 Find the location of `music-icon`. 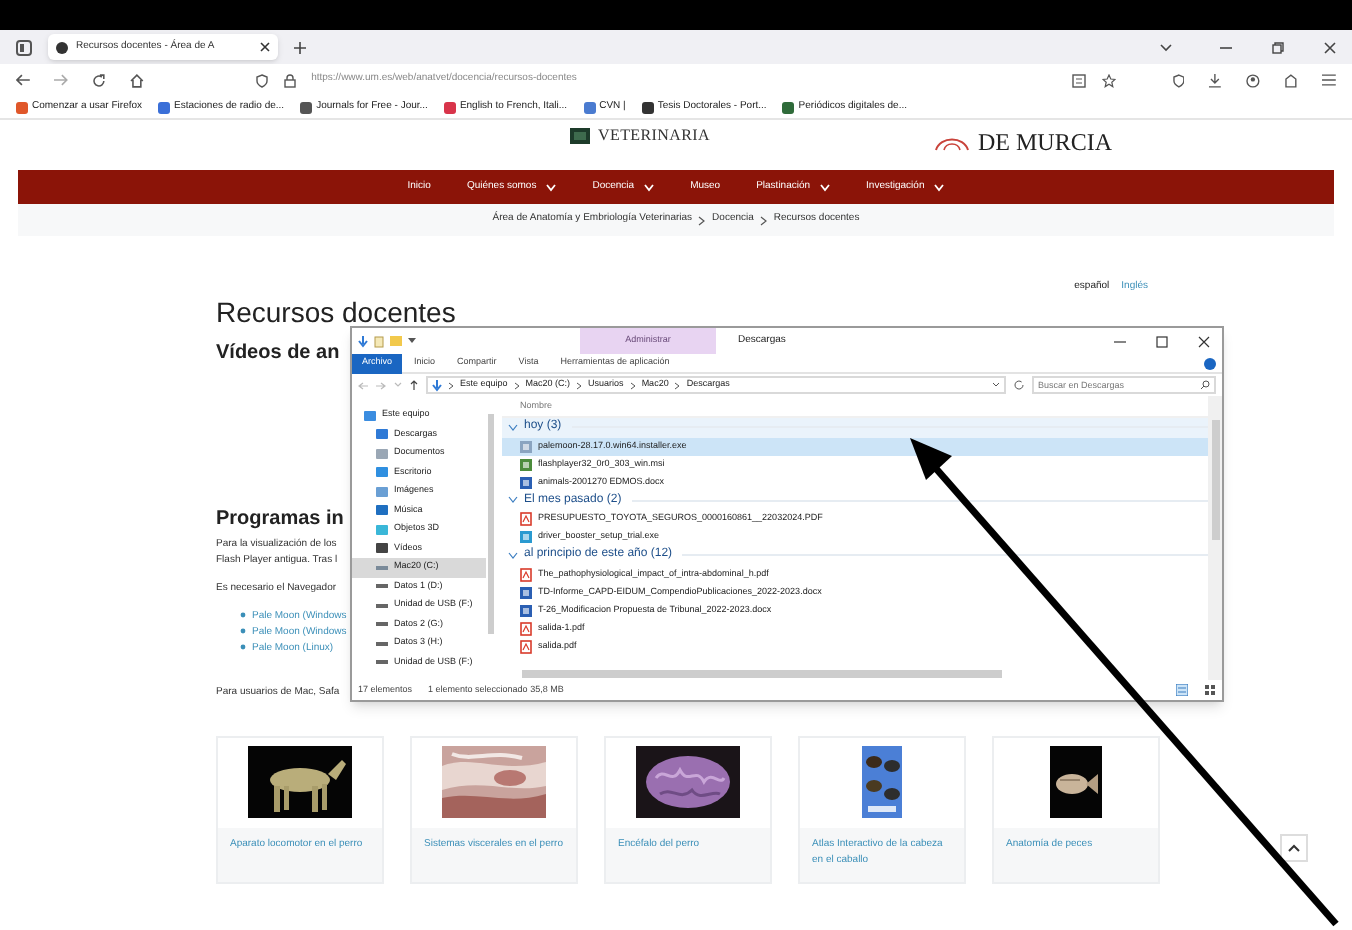

music-icon is located at coordinates (382, 510).